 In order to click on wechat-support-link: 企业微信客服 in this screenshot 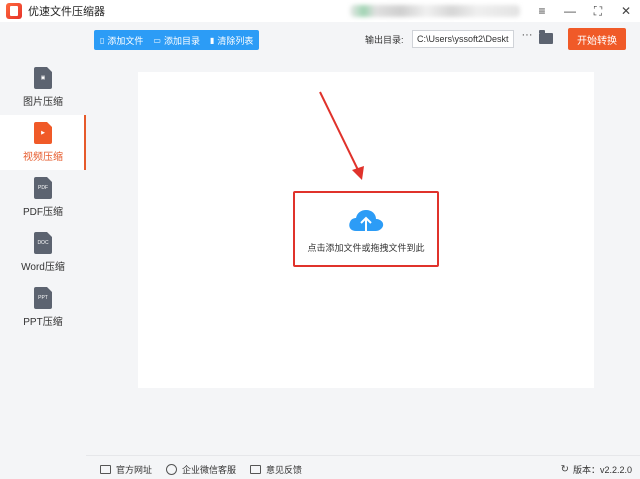, I will do `click(201, 469)`.